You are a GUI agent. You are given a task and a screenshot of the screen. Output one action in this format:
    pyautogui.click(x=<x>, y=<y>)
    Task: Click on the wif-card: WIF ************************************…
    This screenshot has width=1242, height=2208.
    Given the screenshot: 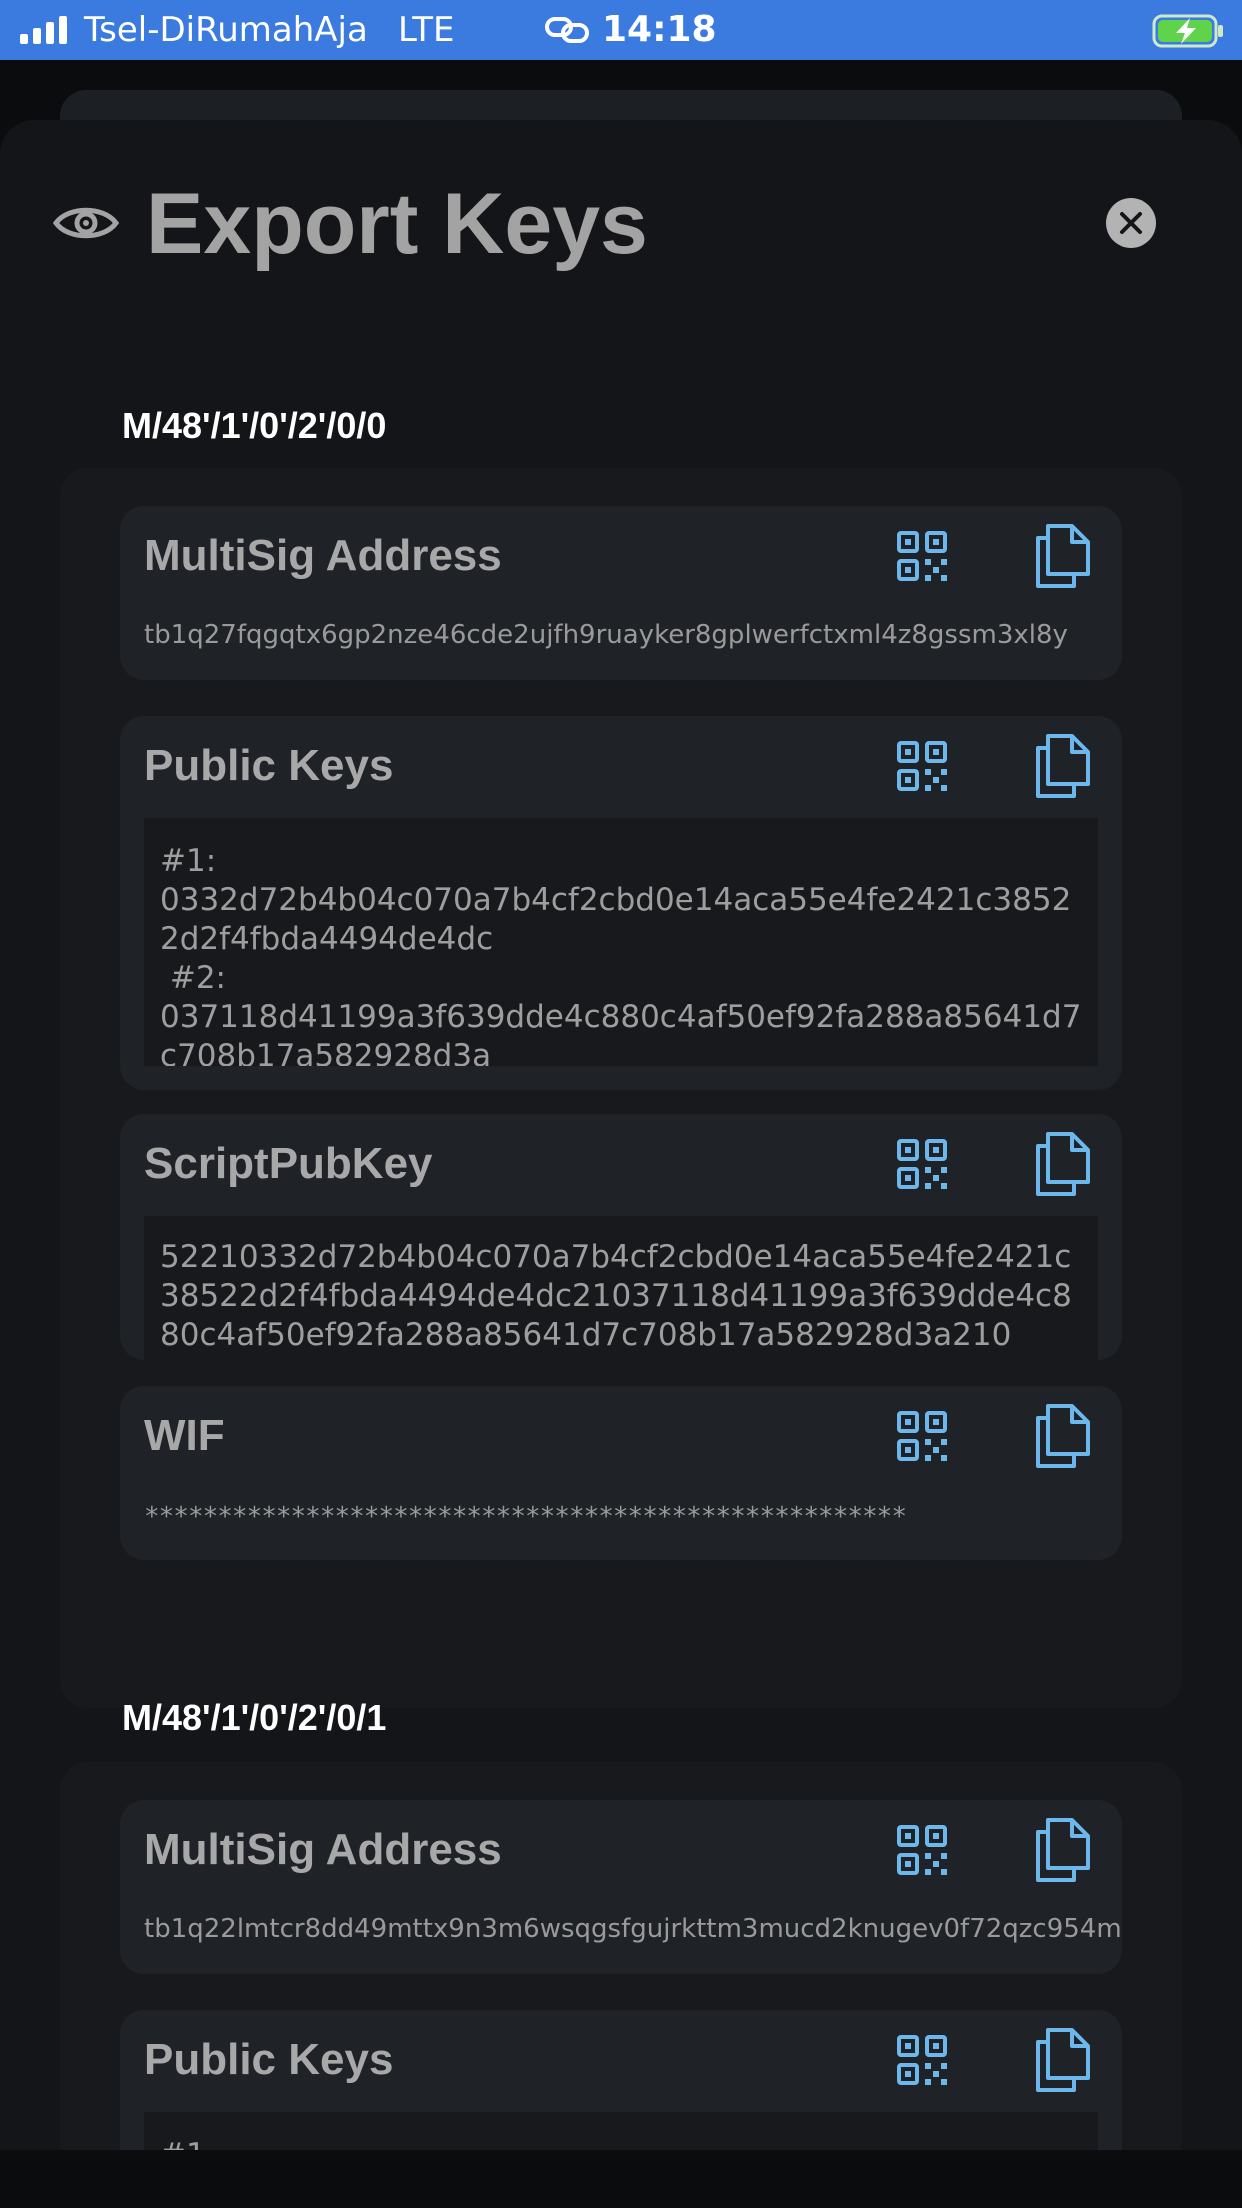 What is the action you would take?
    pyautogui.click(x=621, y=1473)
    